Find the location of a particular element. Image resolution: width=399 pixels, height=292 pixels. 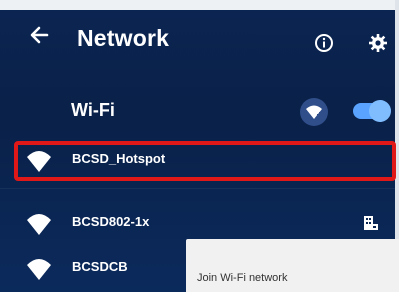

wifi-toggle-row: Wi-Fi is located at coordinates (197, 112).